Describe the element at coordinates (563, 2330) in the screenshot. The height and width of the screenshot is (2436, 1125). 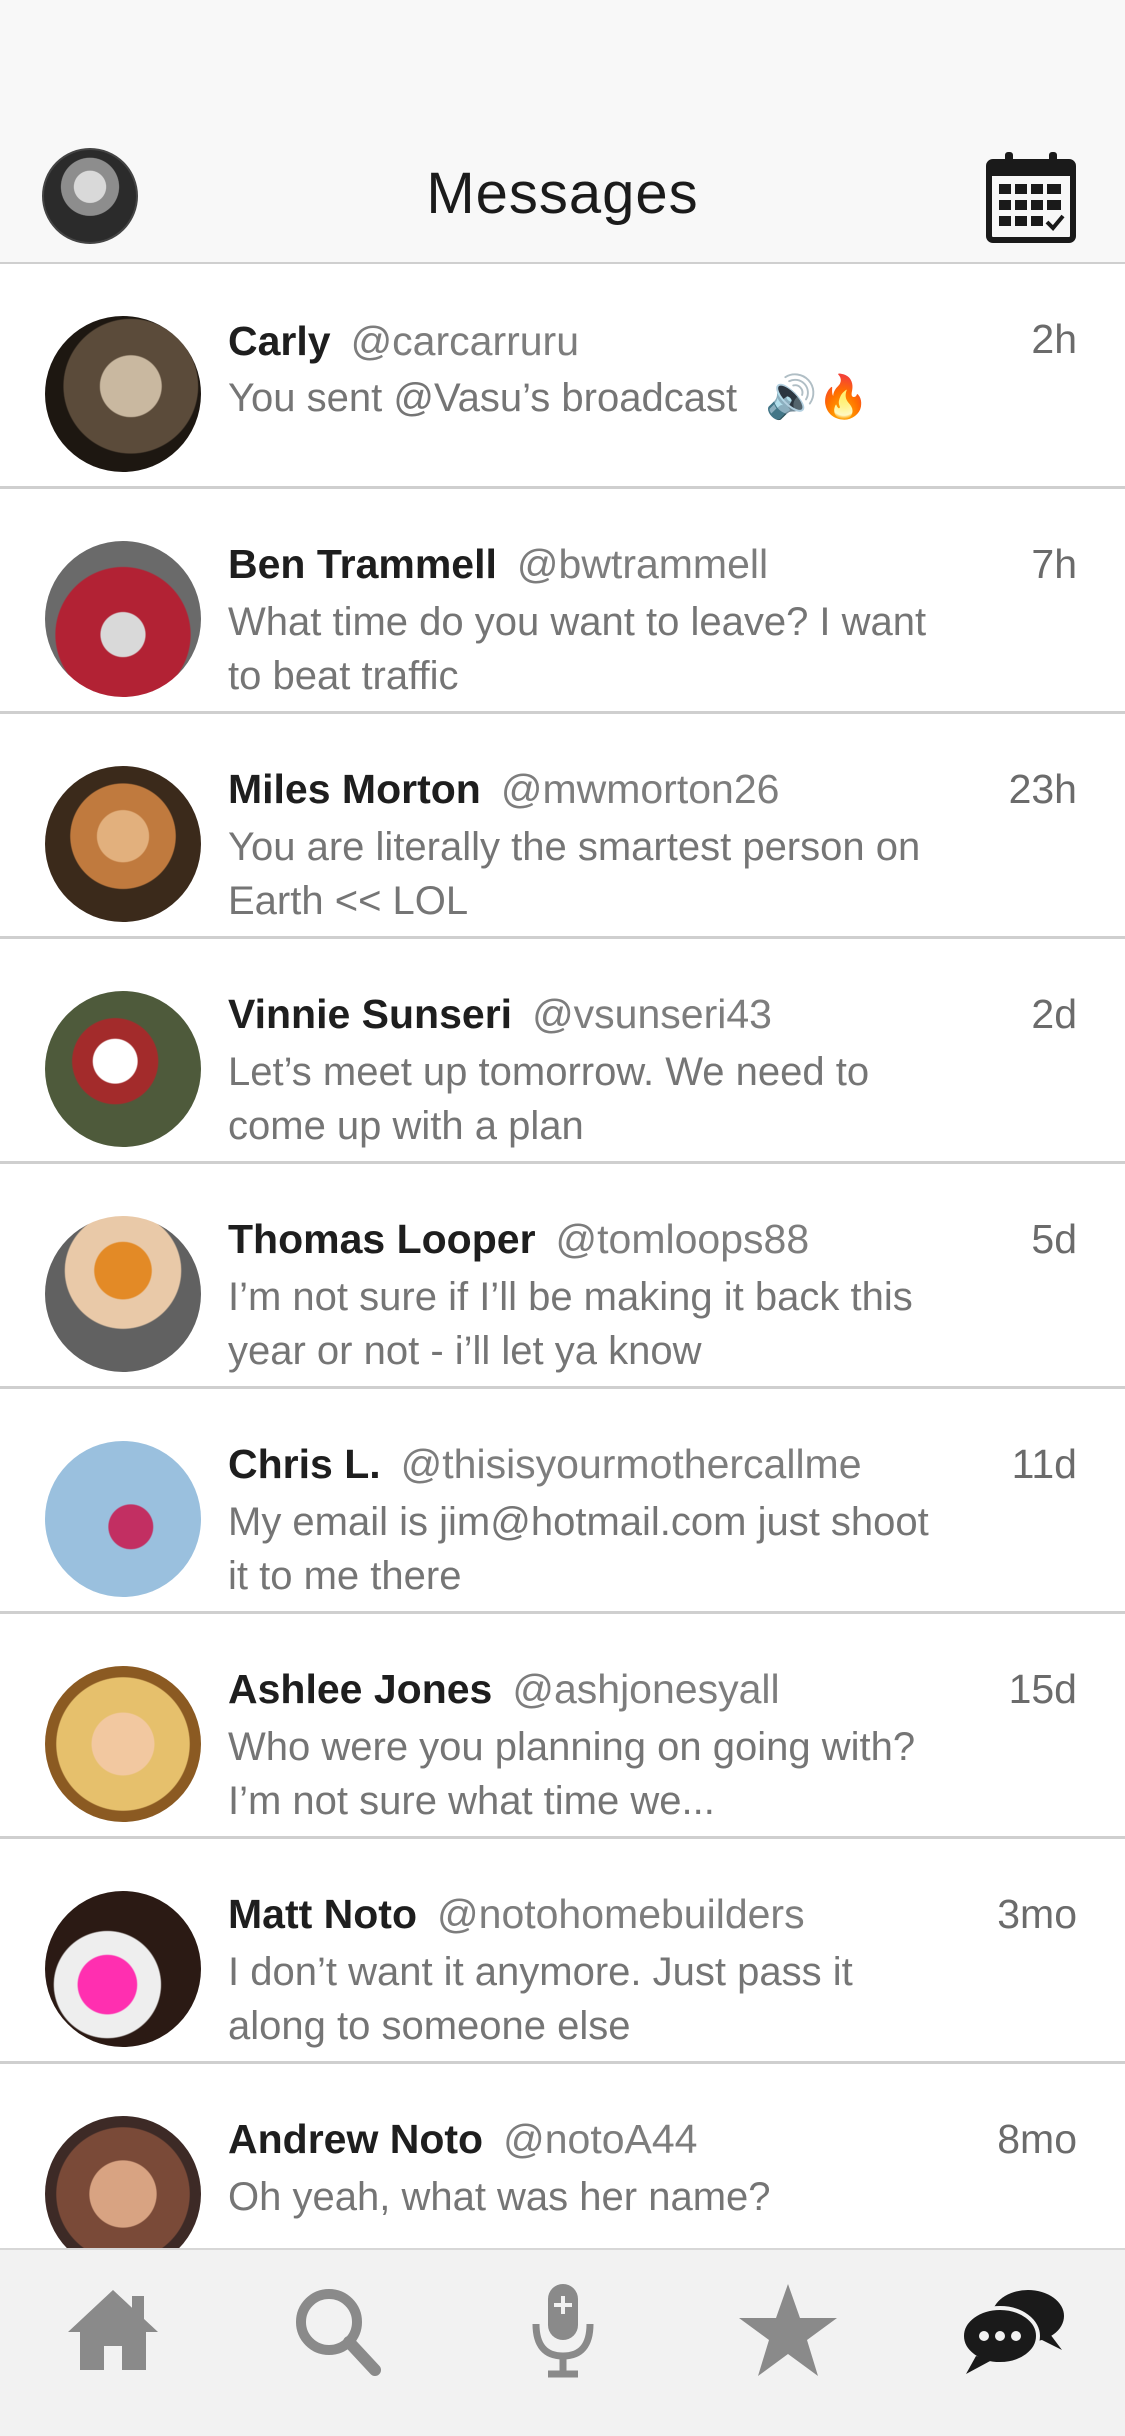
I see `microphone-icon` at that location.